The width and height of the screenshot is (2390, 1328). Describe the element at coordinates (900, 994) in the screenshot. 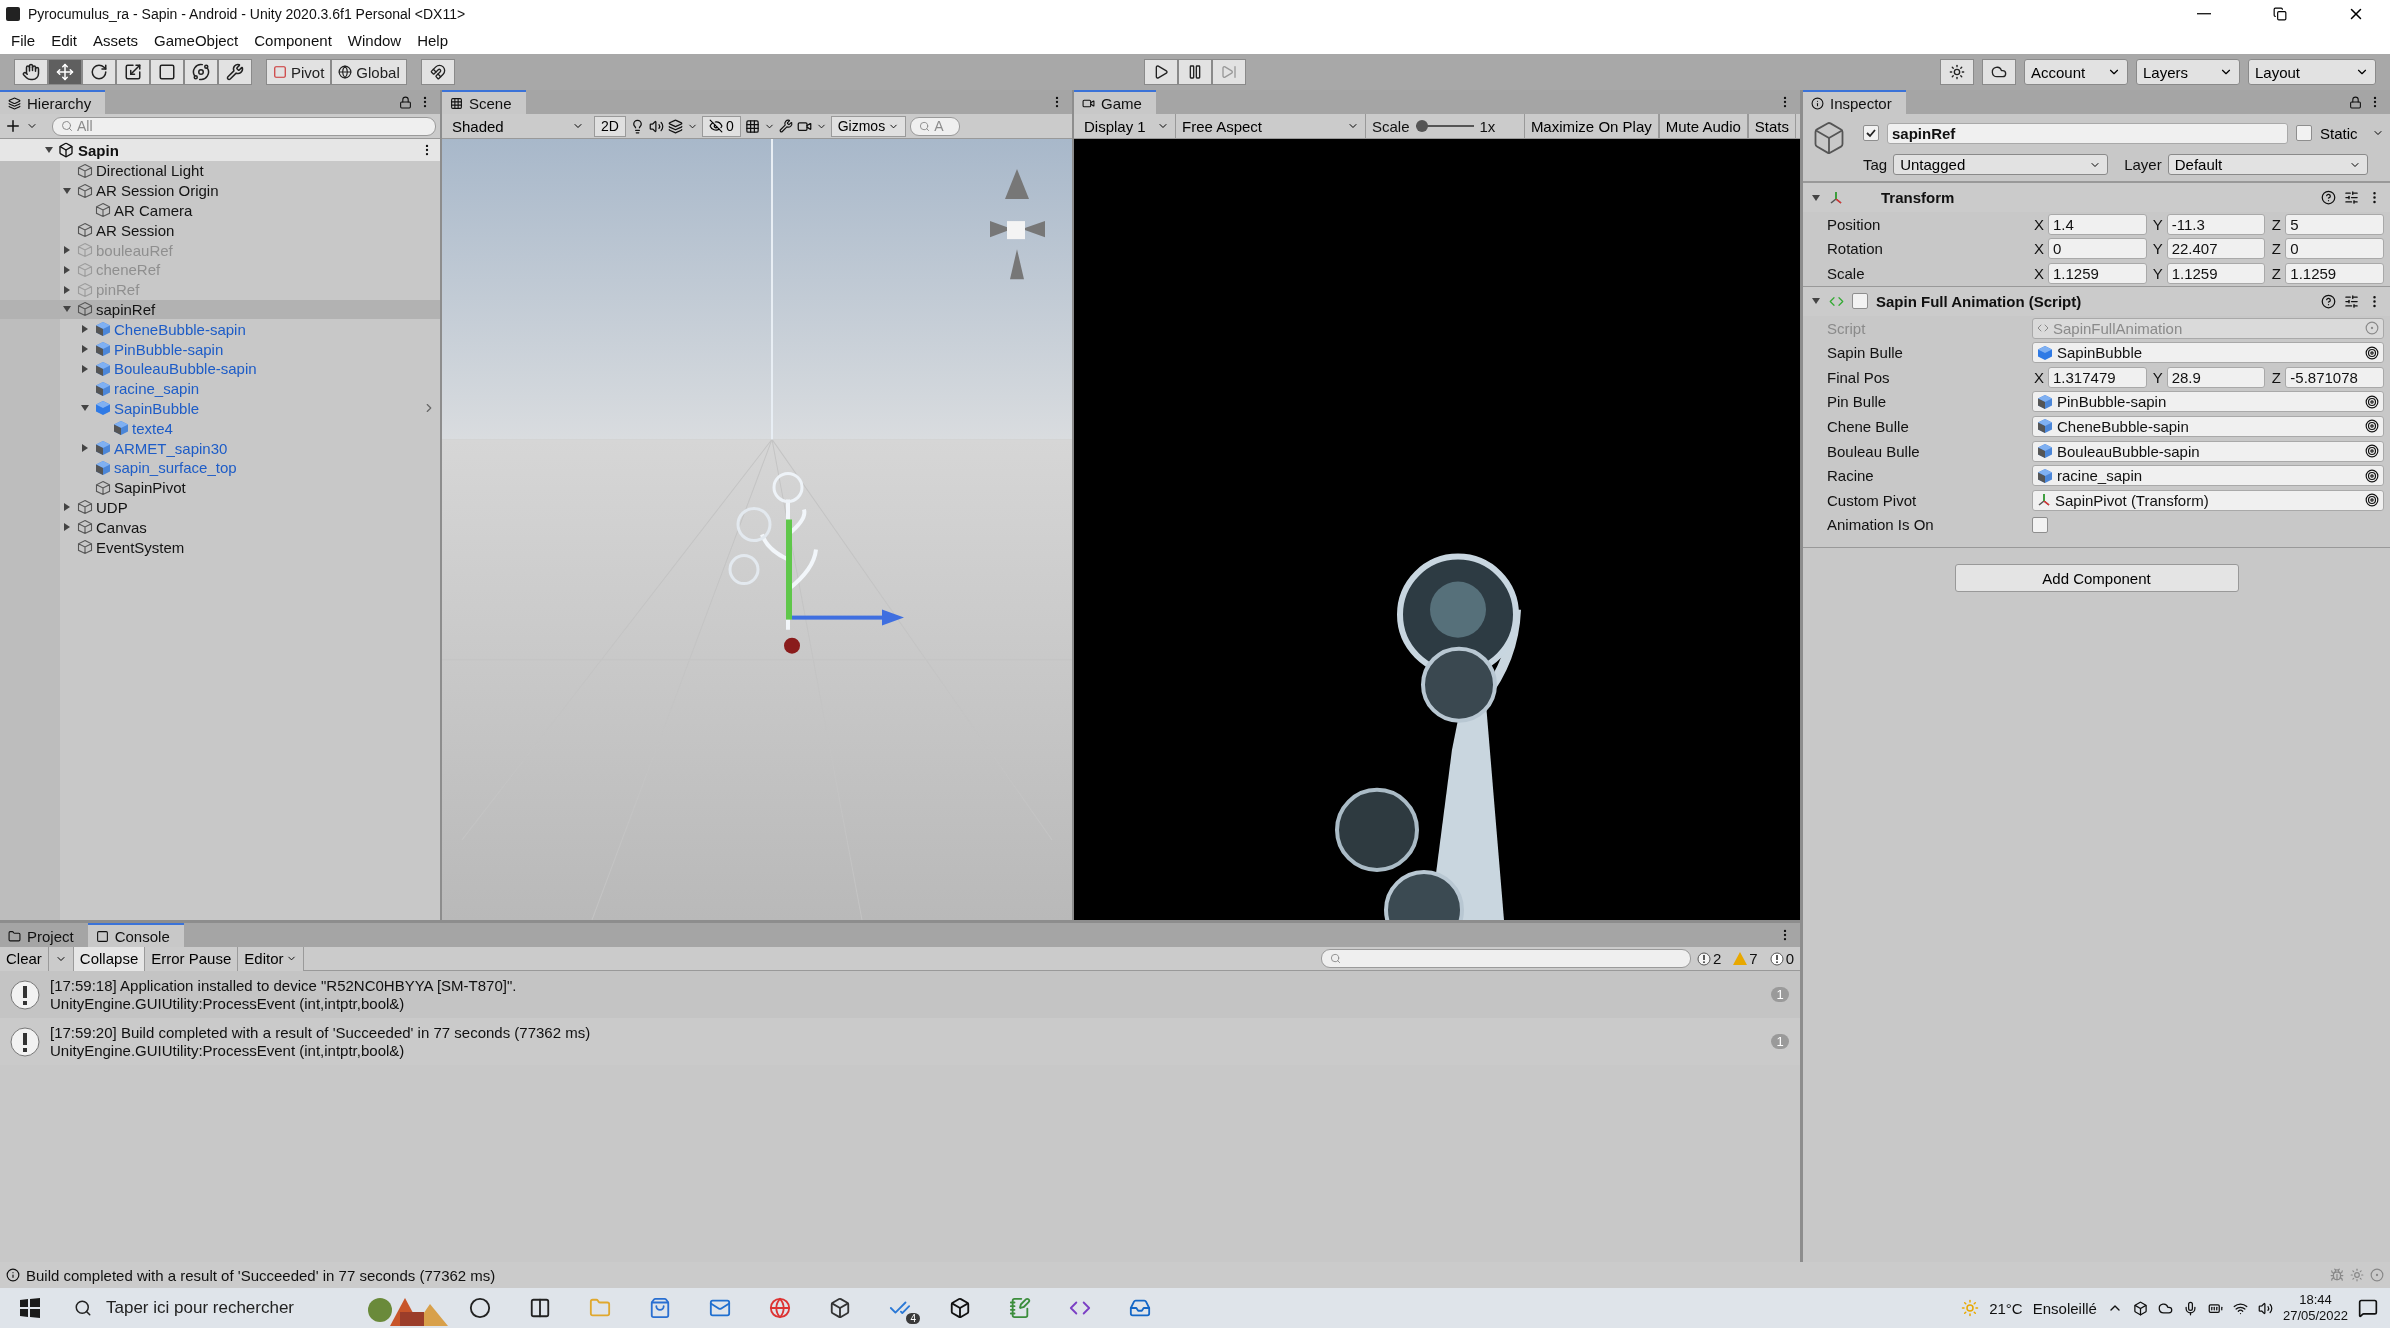

I see `console-message: [17:59:18] Application installed to device "R52NC0HBYYA [SM-T870]". UnityEngine.GUIUtility:ProcessEvent (int,intptr,bool&) 1` at that location.